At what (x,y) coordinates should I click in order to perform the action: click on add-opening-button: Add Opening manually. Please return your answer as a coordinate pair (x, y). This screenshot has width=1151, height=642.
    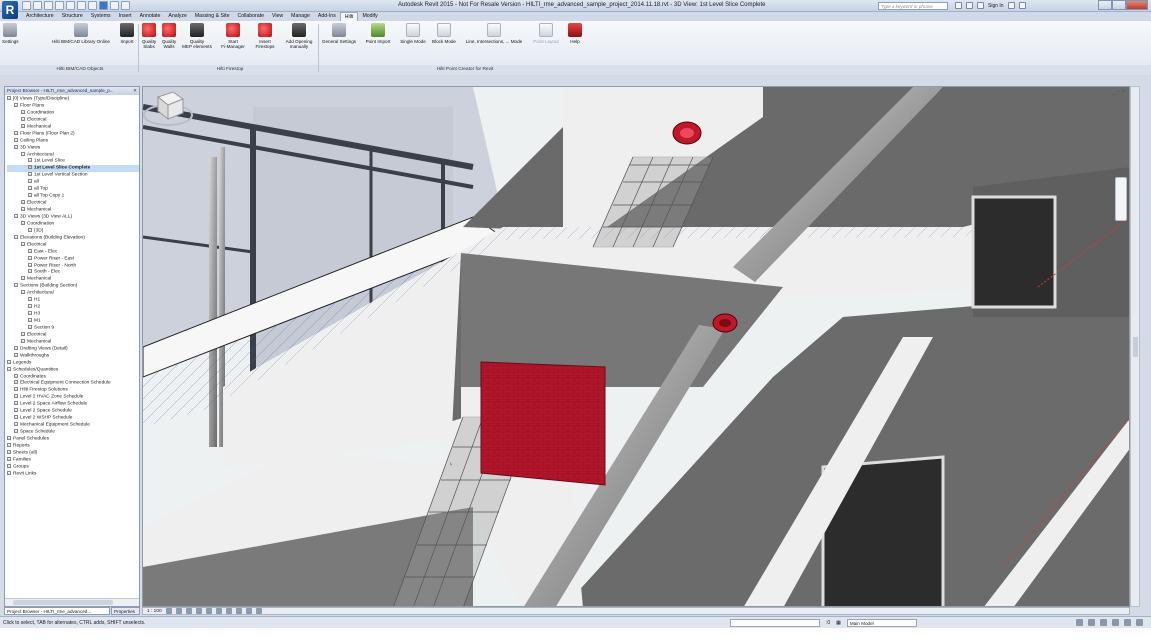
    Looking at the image, I should click on (299, 36).